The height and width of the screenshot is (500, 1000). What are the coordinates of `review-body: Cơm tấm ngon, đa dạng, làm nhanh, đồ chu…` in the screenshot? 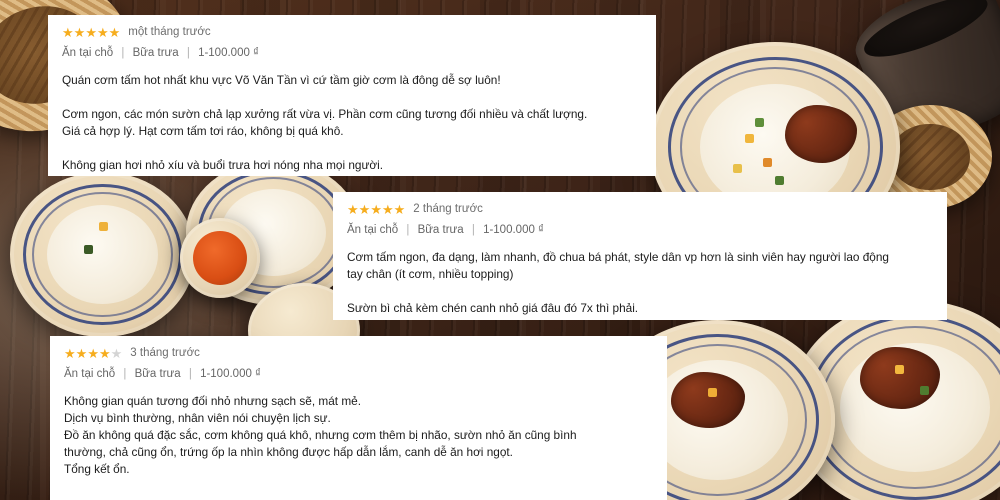 It's located at (618, 282).